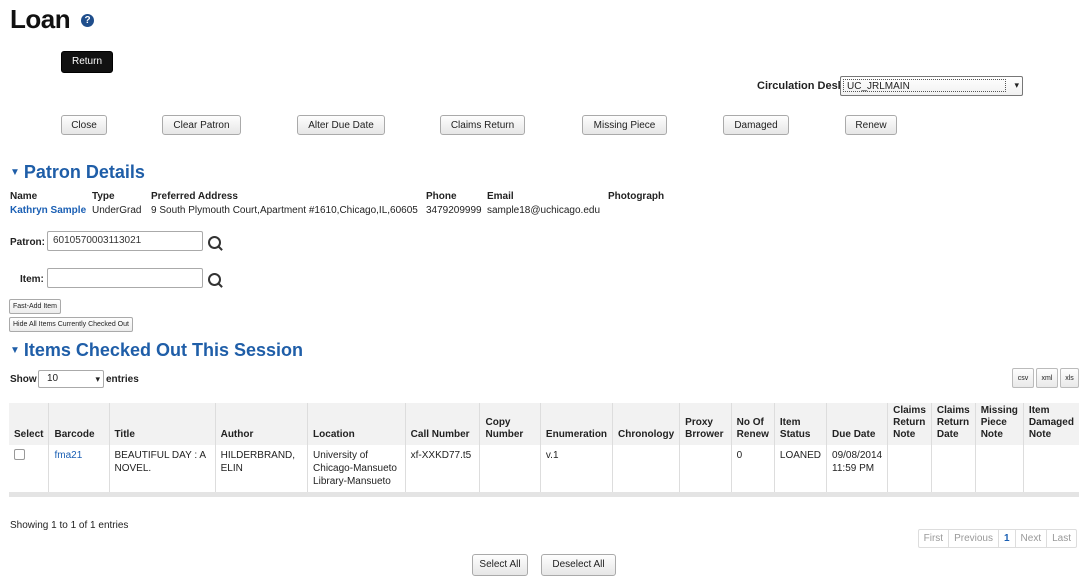  I want to click on pagination: First Previous 1 Next Last, so click(997, 538).